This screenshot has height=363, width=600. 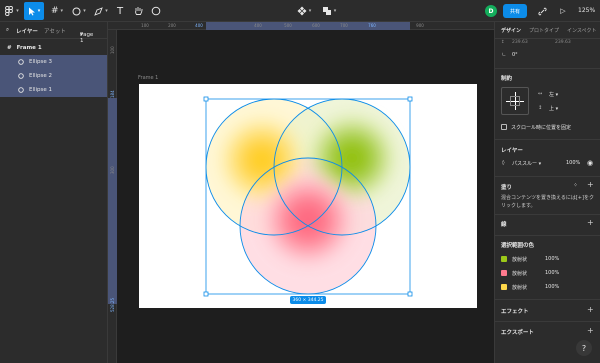 What do you see at coordinates (507, 79) in the screenshot?
I see `constraints-title: 制約` at bounding box center [507, 79].